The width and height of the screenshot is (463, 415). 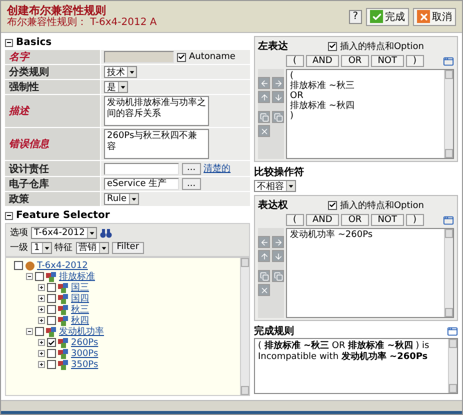 I want to click on window-icon, so click(x=452, y=331).